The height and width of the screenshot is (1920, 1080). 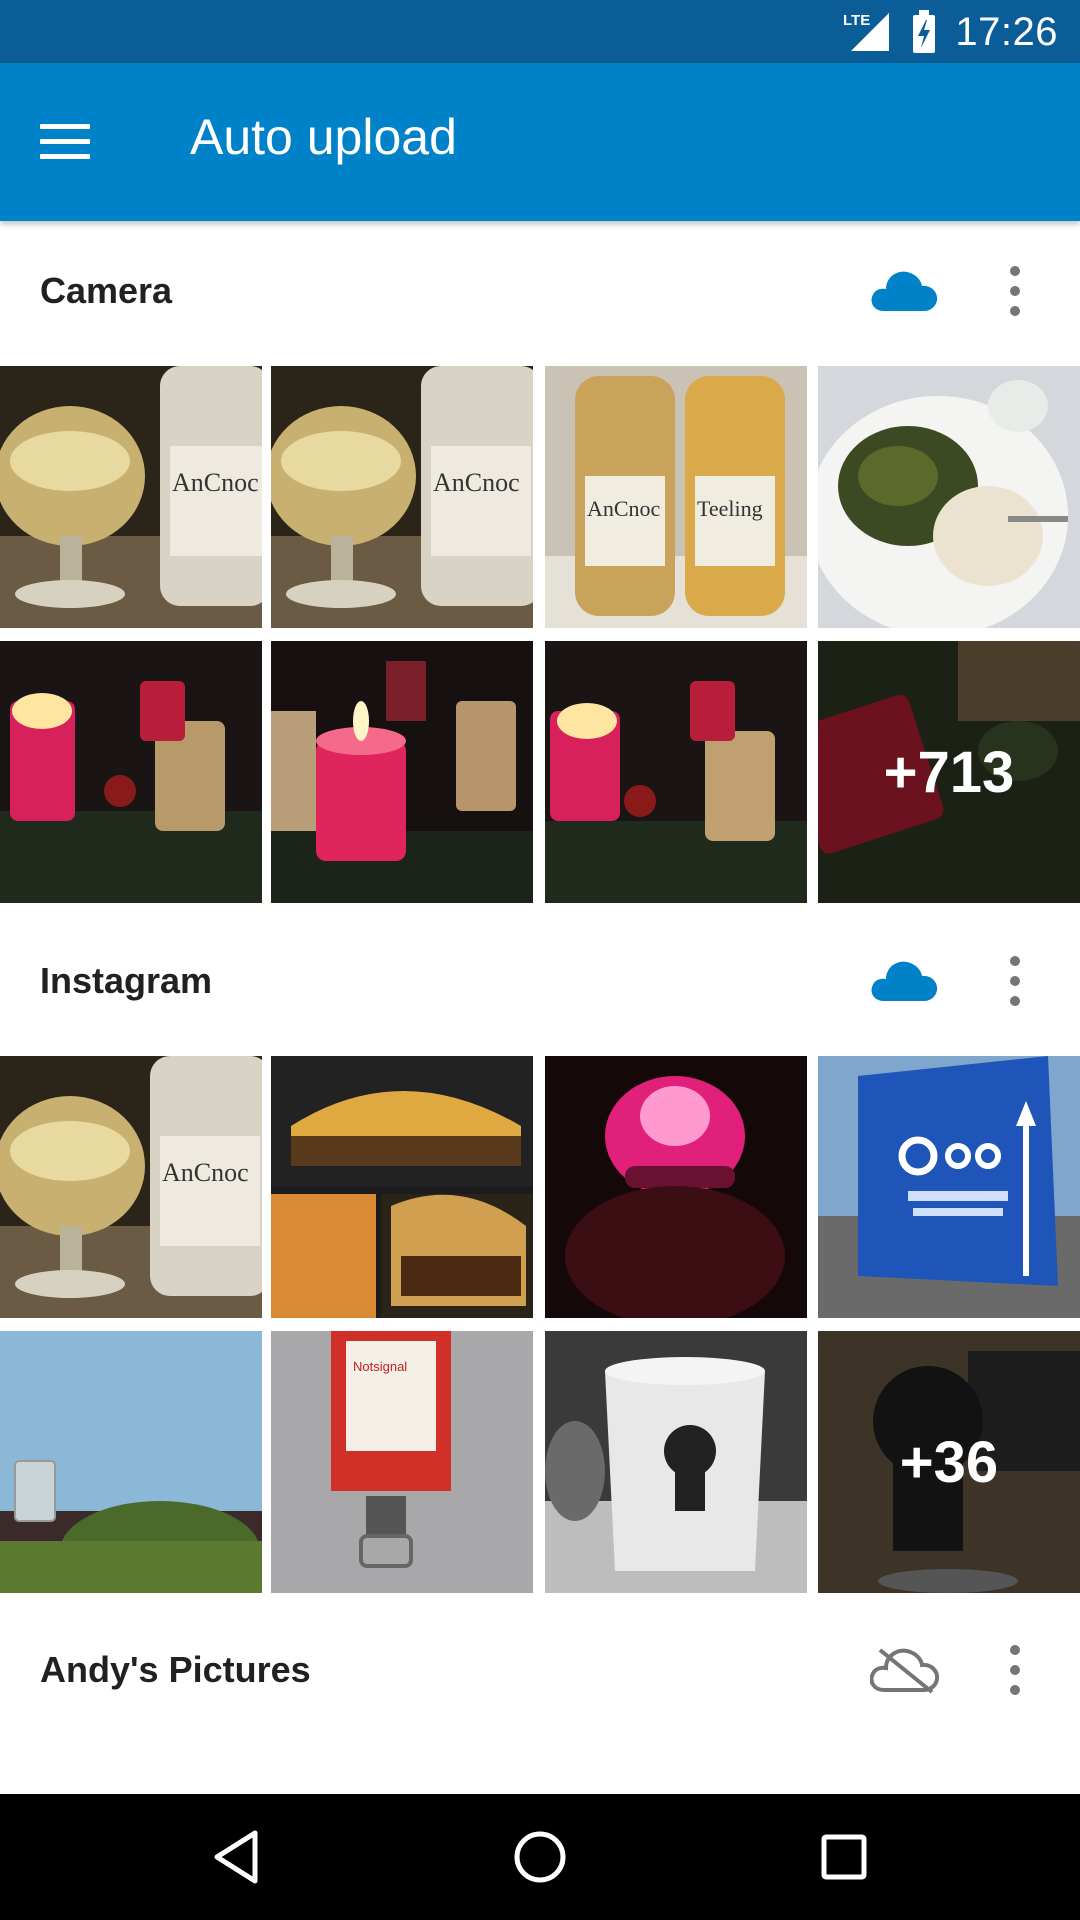 What do you see at coordinates (1006, 31) in the screenshot?
I see `clock: 17:26` at bounding box center [1006, 31].